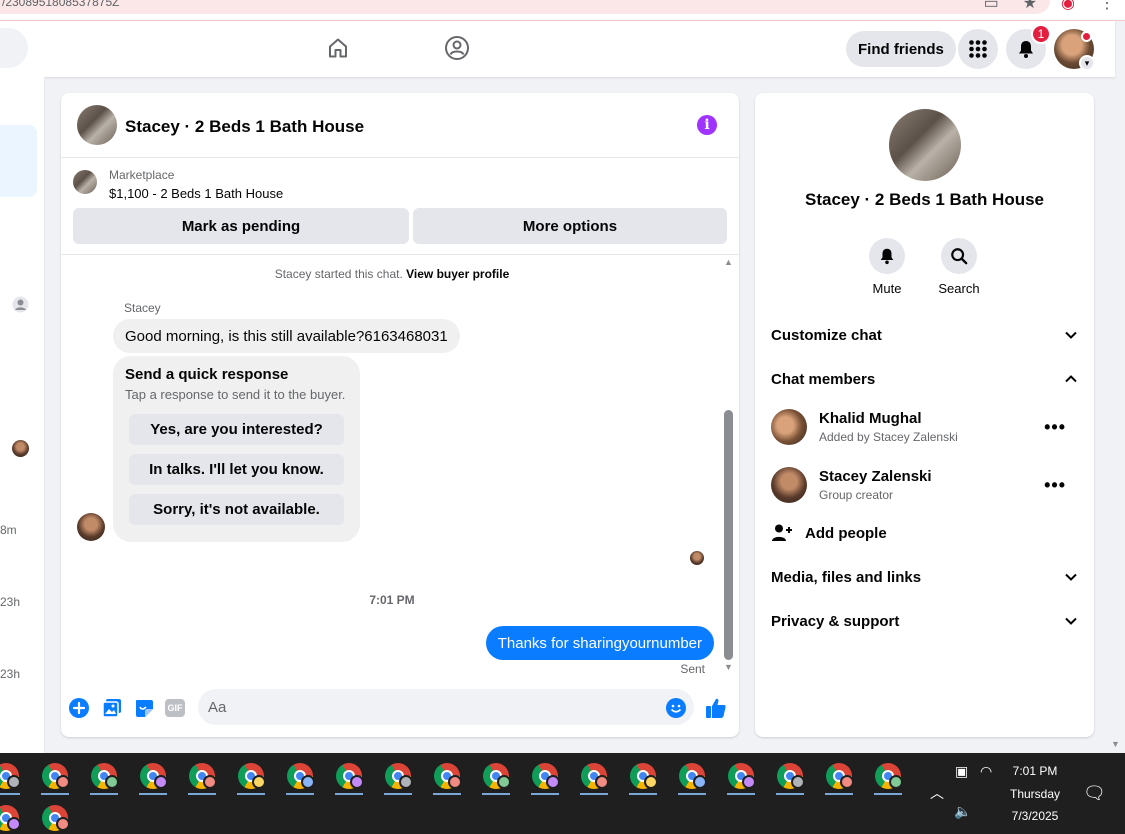 The height and width of the screenshot is (834, 1125). What do you see at coordinates (85, 182) in the screenshot?
I see `listing-small-thumbnail` at bounding box center [85, 182].